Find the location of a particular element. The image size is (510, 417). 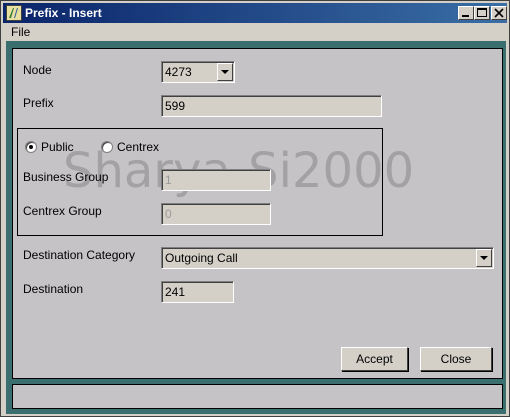

node-value: 4273 is located at coordinates (178, 72).